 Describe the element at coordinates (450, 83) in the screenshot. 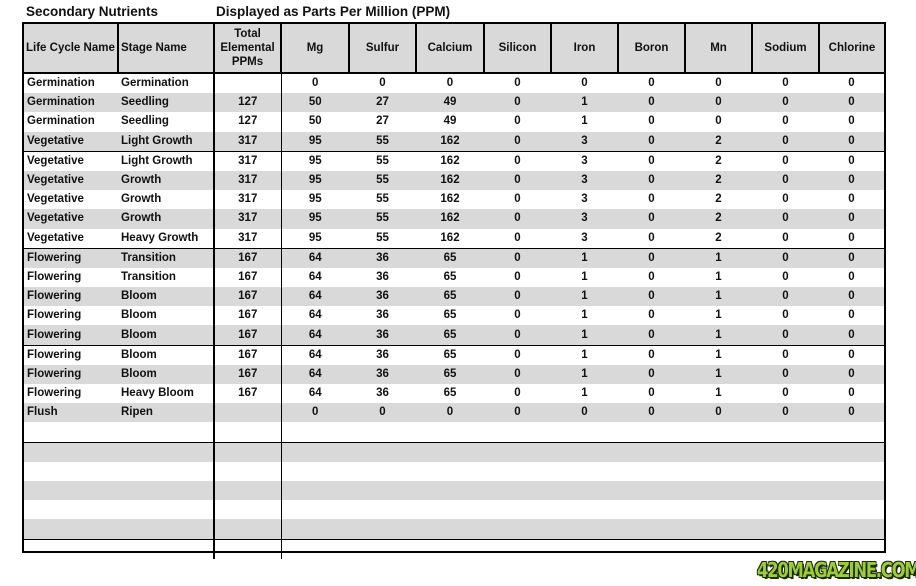

I see `cell-calcium: 0` at that location.